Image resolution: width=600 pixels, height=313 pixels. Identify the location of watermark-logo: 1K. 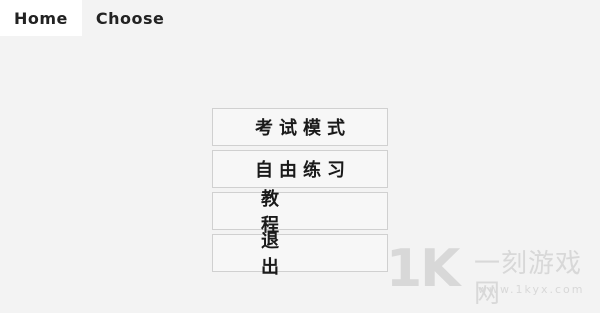
(423, 269).